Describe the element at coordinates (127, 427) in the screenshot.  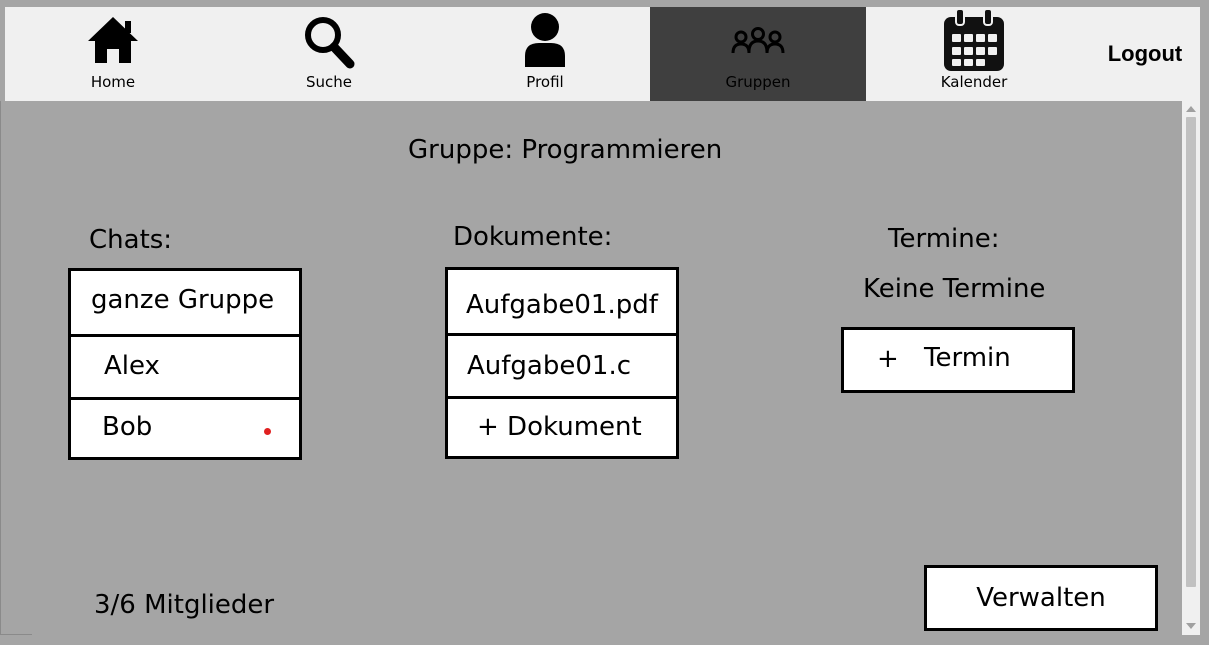
I see `chat-item-label: Bob` at that location.